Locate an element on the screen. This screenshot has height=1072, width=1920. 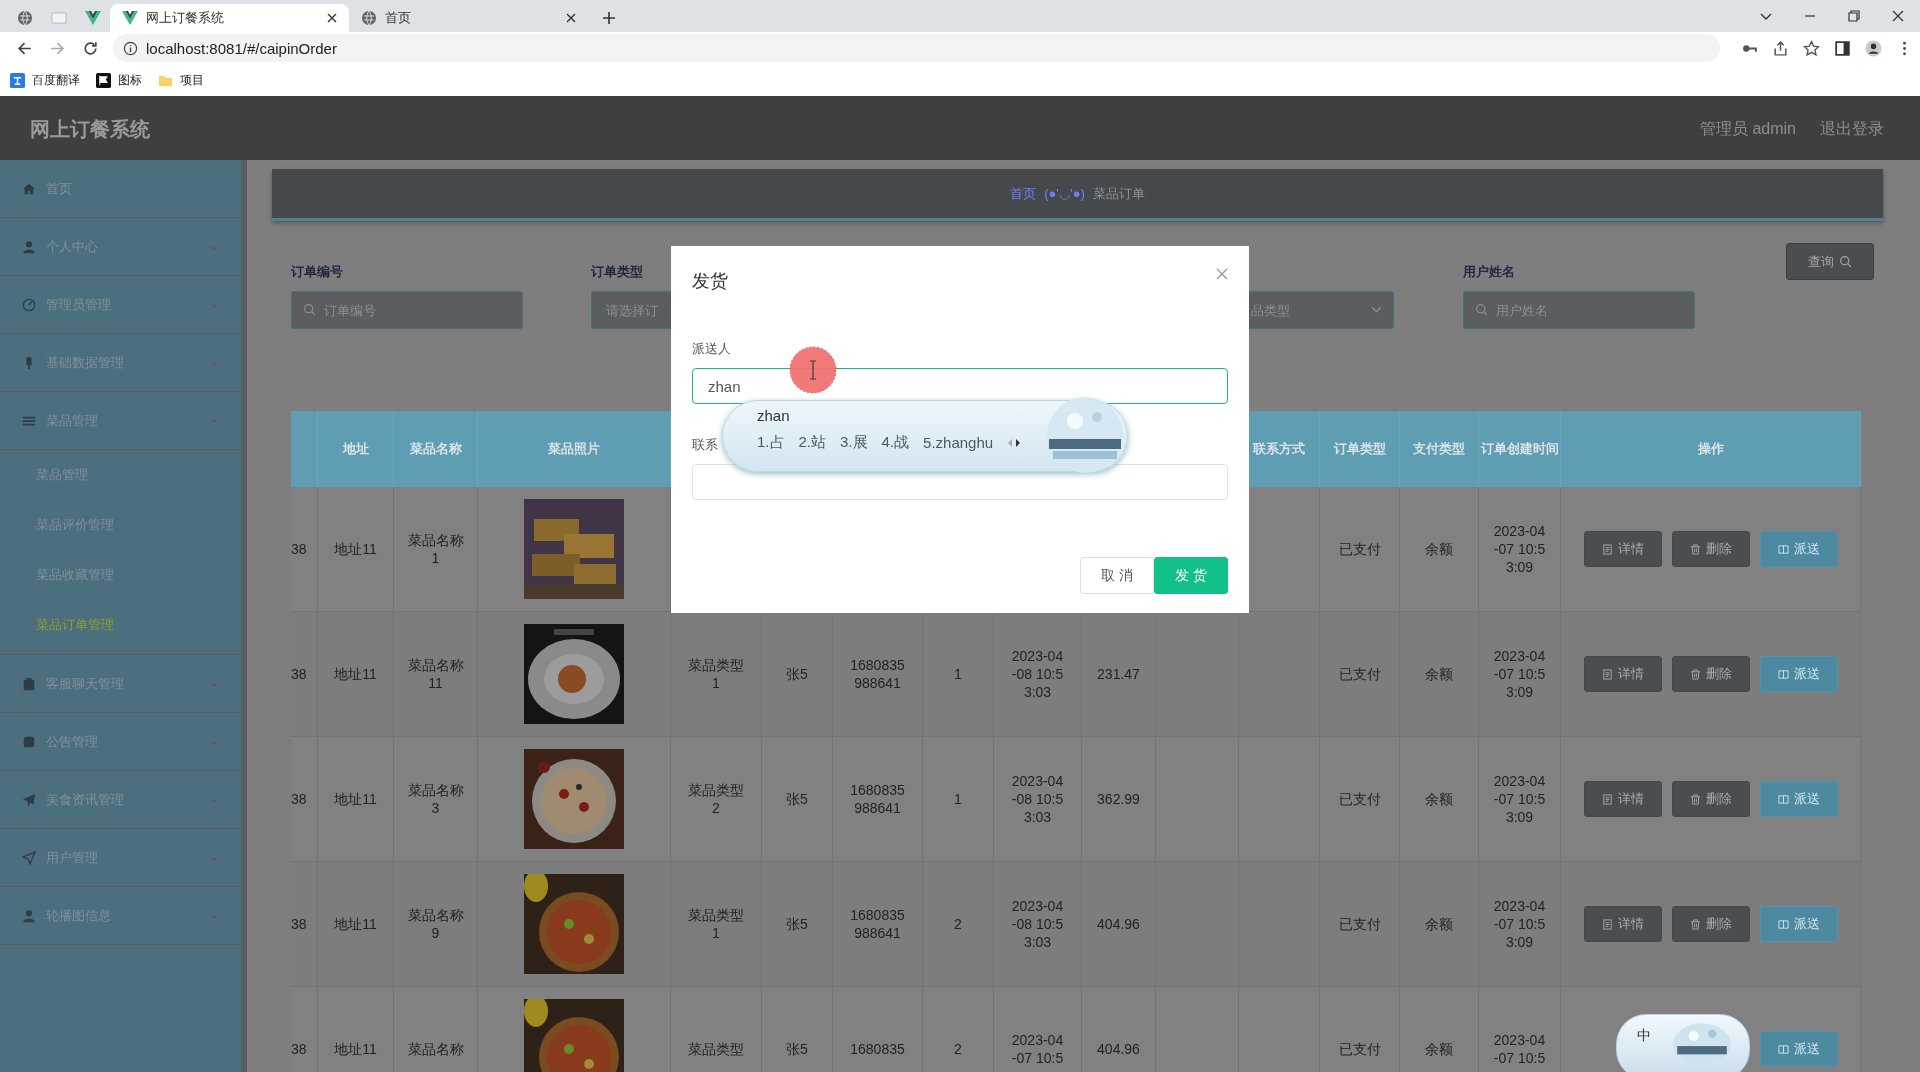
bookmark: 项目 is located at coordinates (181, 80).